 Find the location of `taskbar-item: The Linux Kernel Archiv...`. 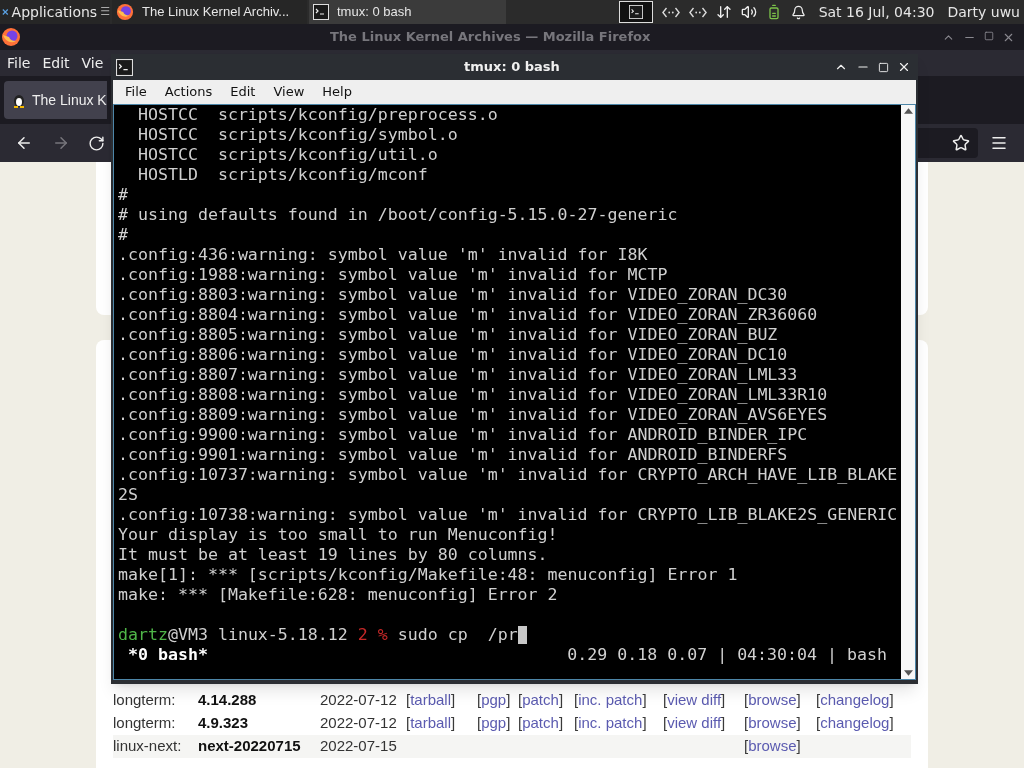

taskbar-item: The Linux Kernel Archiv... is located at coordinates (209, 12).